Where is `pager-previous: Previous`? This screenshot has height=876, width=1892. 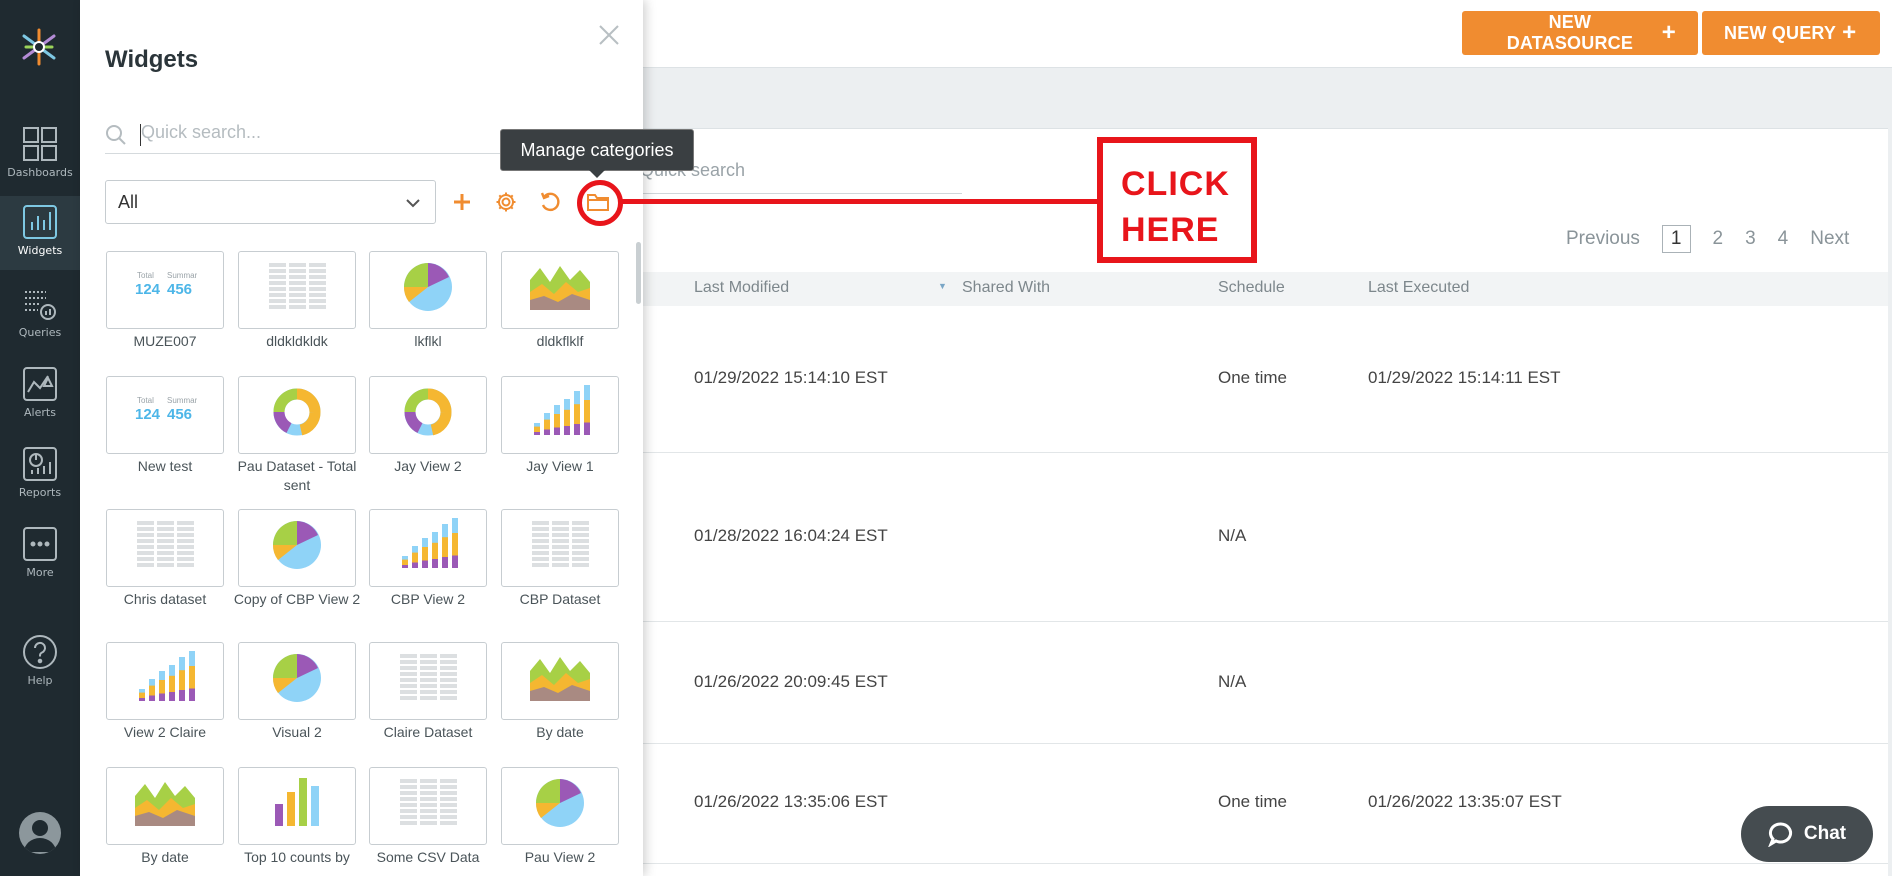
pager-previous: Previous is located at coordinates (1603, 239).